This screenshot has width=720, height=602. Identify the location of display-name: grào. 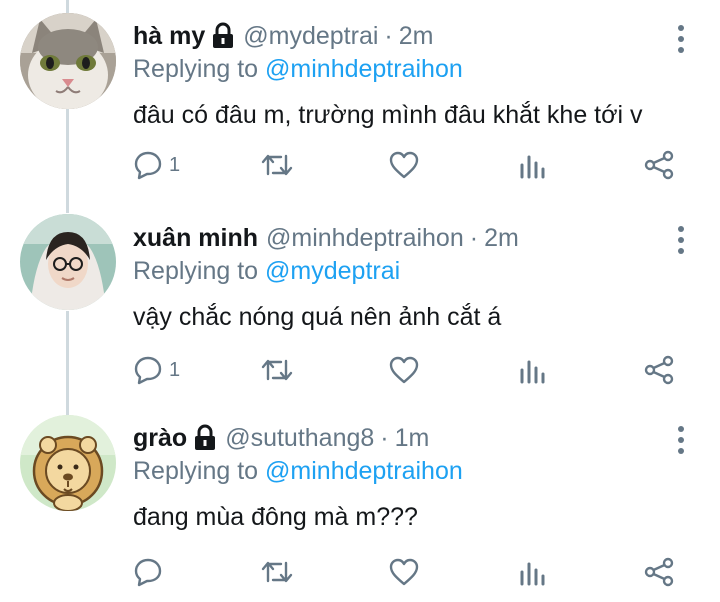
(160, 438).